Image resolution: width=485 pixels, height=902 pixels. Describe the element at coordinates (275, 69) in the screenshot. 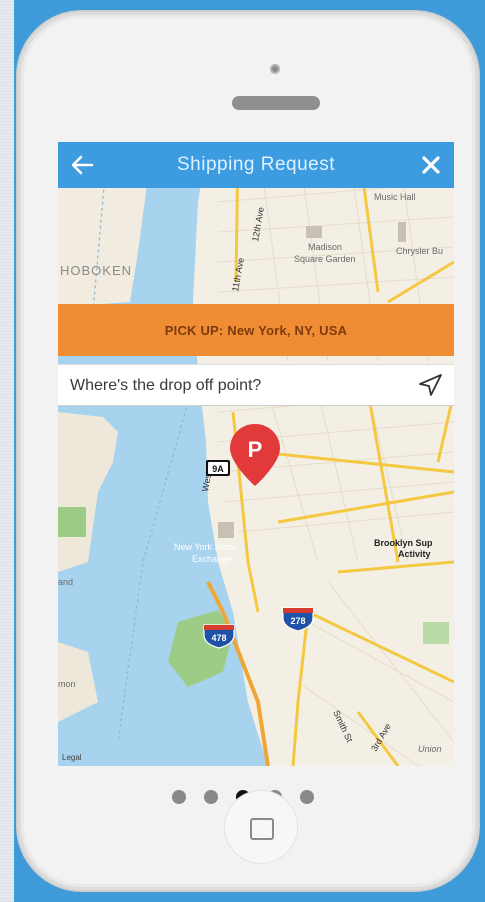

I see `camera-icon` at that location.